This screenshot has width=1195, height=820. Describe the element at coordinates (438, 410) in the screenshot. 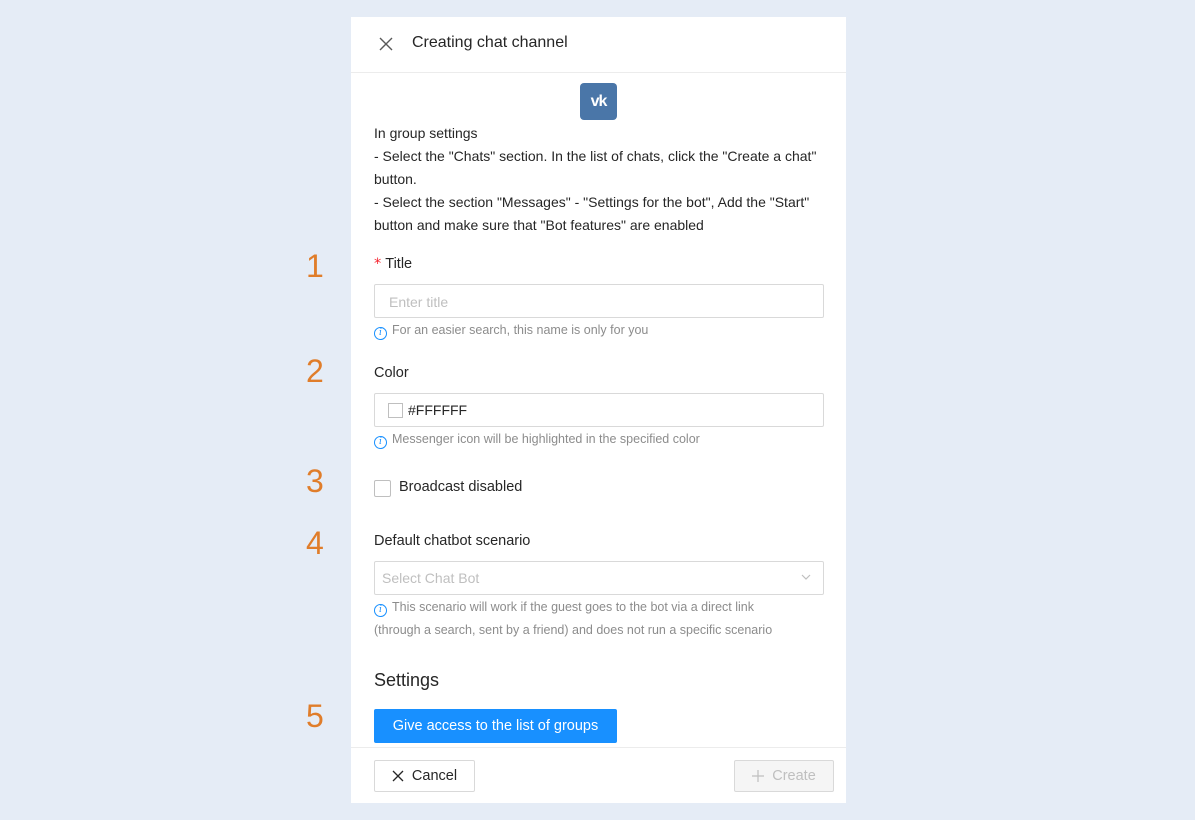

I see `color-value: #FFFFFF` at that location.